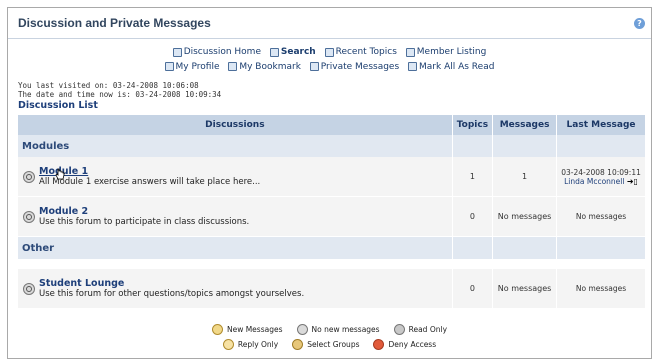 The width and height of the screenshot is (658, 364). I want to click on new-messages-icon, so click(217, 329).